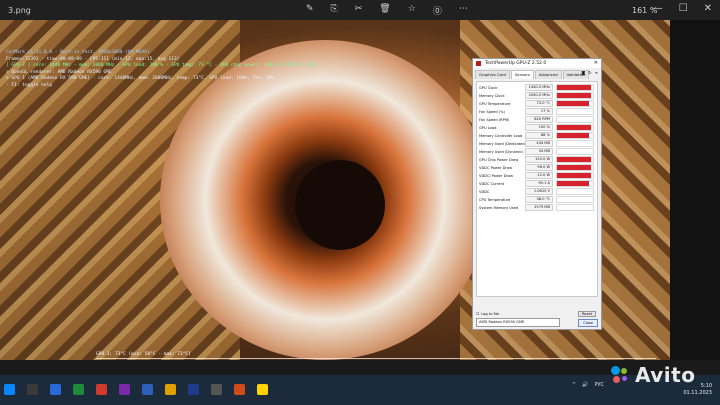  Describe the element at coordinates (539, 184) in the screenshot. I see `sensor-value: 90.1 A` at that location.